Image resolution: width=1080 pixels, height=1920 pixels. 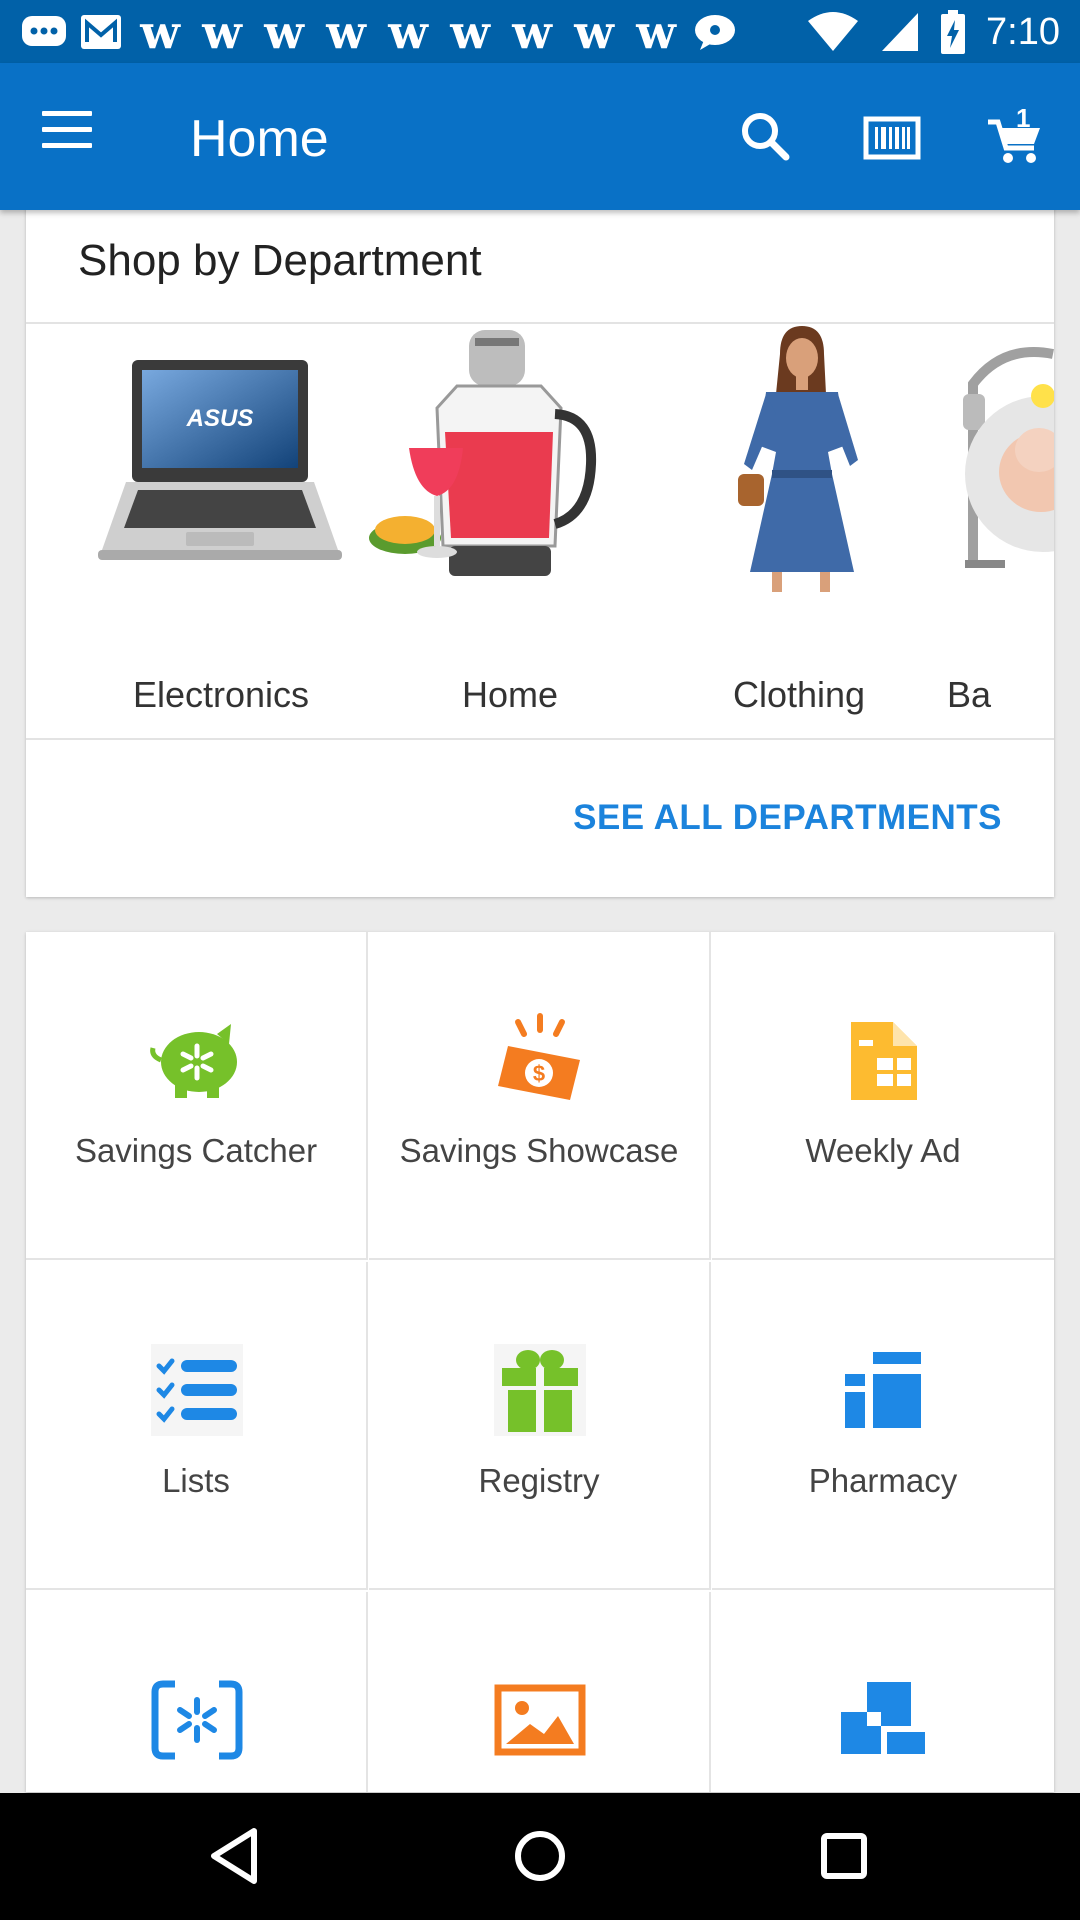 I want to click on department-label: Clothing, so click(x=799, y=694).